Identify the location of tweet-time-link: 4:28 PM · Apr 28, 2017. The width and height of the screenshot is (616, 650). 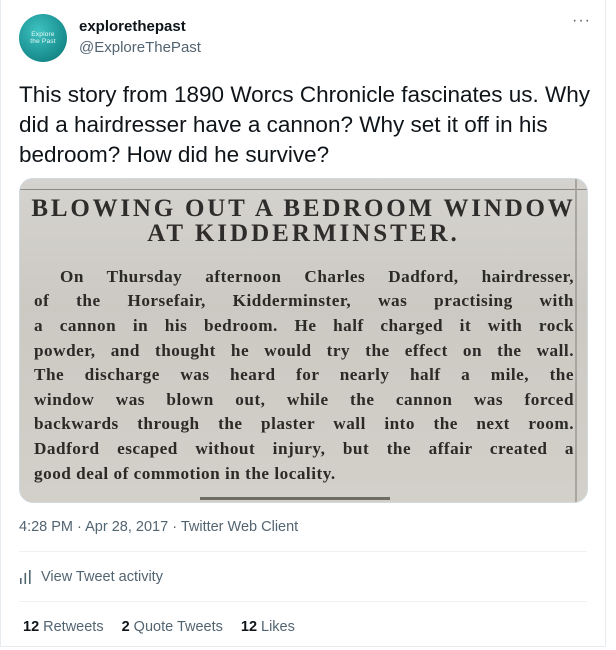
(93, 527).